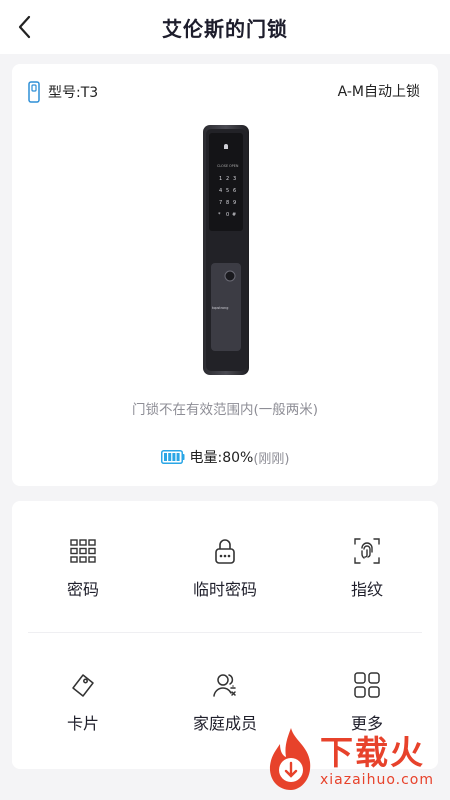 Image resolution: width=450 pixels, height=800 pixels. I want to click on svg-text: 6, so click(234, 191).